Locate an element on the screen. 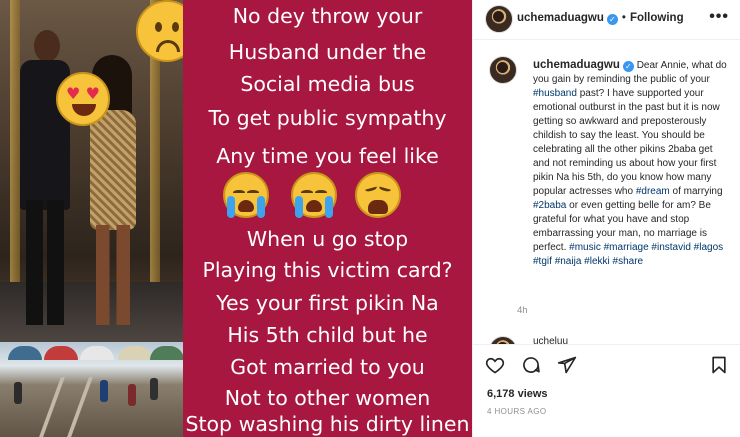 The height and width of the screenshot is (437, 740). card-line: Yes your first pikin Na is located at coordinates (327, 303).